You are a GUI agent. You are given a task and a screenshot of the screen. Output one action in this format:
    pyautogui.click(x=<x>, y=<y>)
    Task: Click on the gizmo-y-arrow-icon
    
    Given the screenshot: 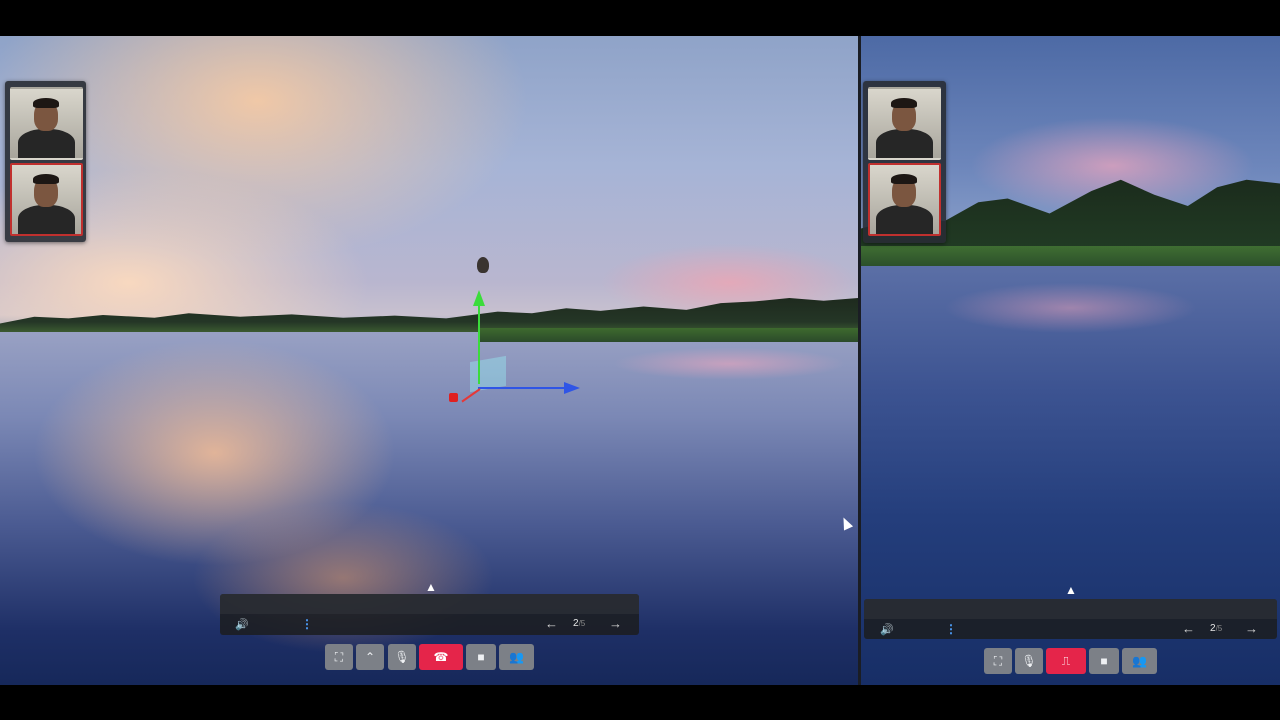 What is the action you would take?
    pyautogui.click(x=479, y=298)
    